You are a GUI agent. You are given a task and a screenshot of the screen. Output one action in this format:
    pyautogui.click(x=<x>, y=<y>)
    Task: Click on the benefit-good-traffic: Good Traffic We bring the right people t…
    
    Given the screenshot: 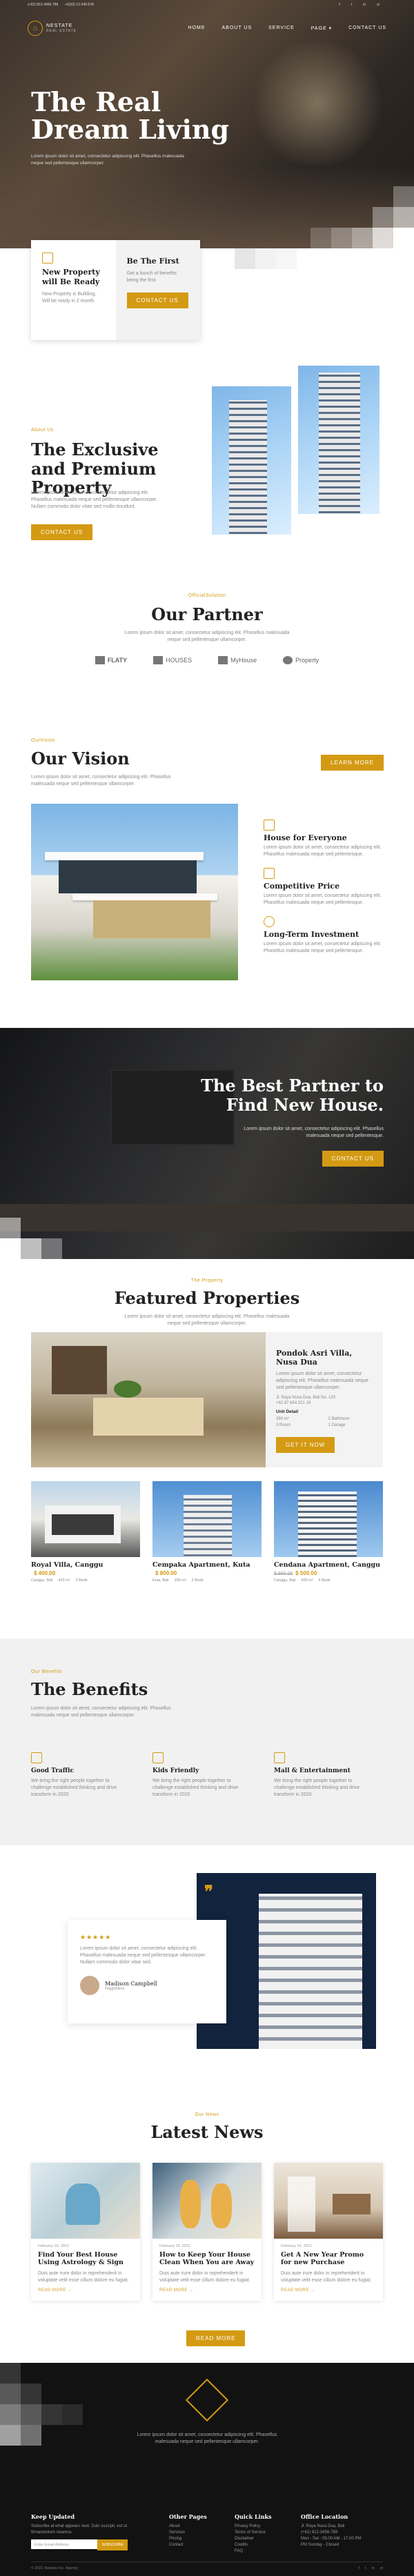 What is the action you would take?
    pyautogui.click(x=79, y=1775)
    